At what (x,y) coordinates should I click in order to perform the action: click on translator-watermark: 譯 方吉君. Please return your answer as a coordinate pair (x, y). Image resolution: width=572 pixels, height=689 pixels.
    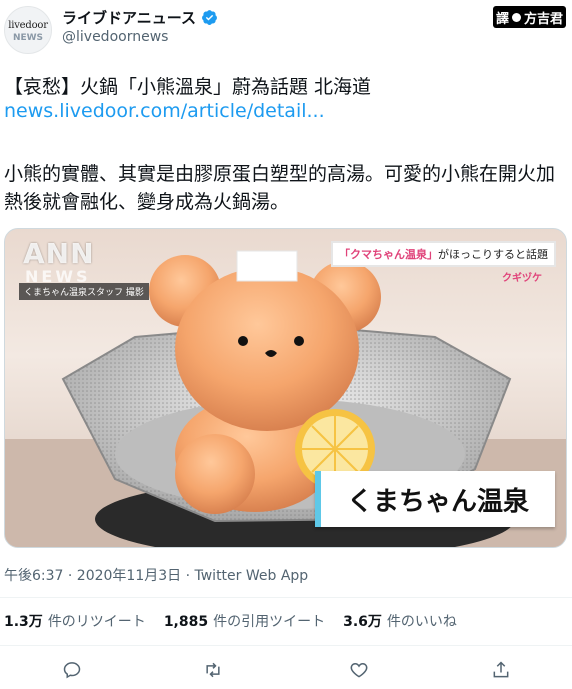
    Looking at the image, I should click on (529, 17).